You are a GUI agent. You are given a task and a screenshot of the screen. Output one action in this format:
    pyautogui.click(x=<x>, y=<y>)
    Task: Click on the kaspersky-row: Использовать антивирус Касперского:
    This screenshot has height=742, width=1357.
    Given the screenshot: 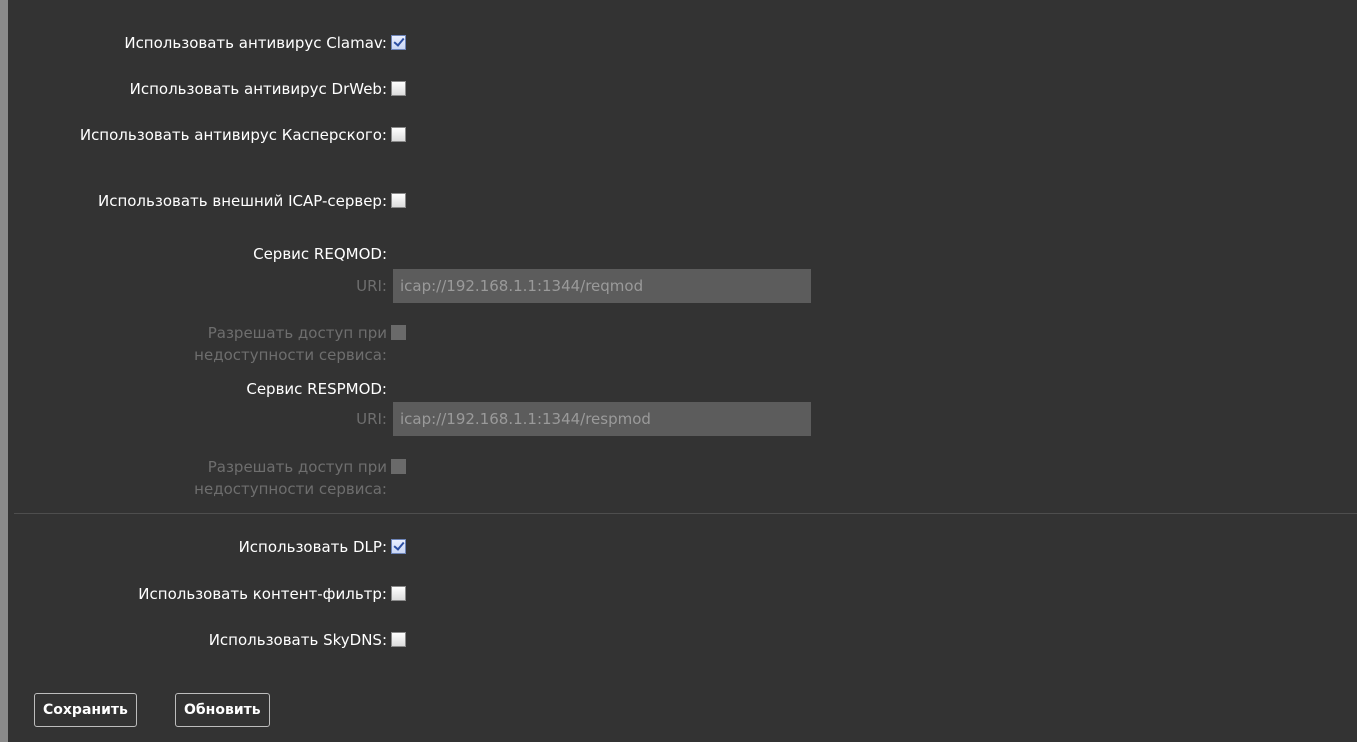 What is the action you would take?
    pyautogui.click(x=210, y=135)
    